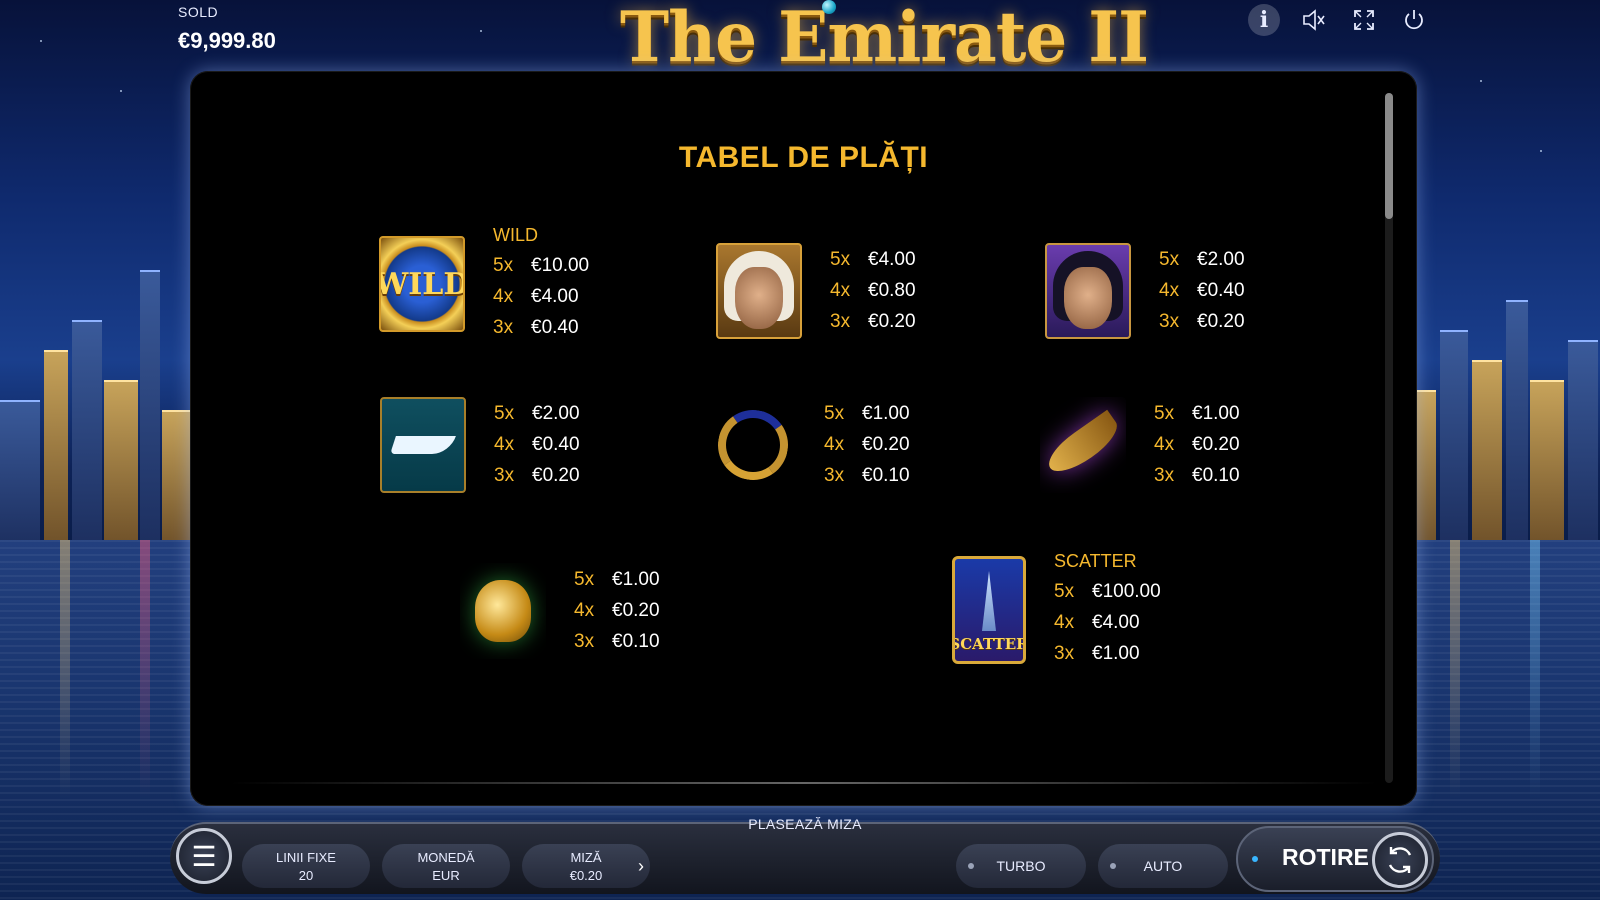  I want to click on power-icon, so click(1414, 20).